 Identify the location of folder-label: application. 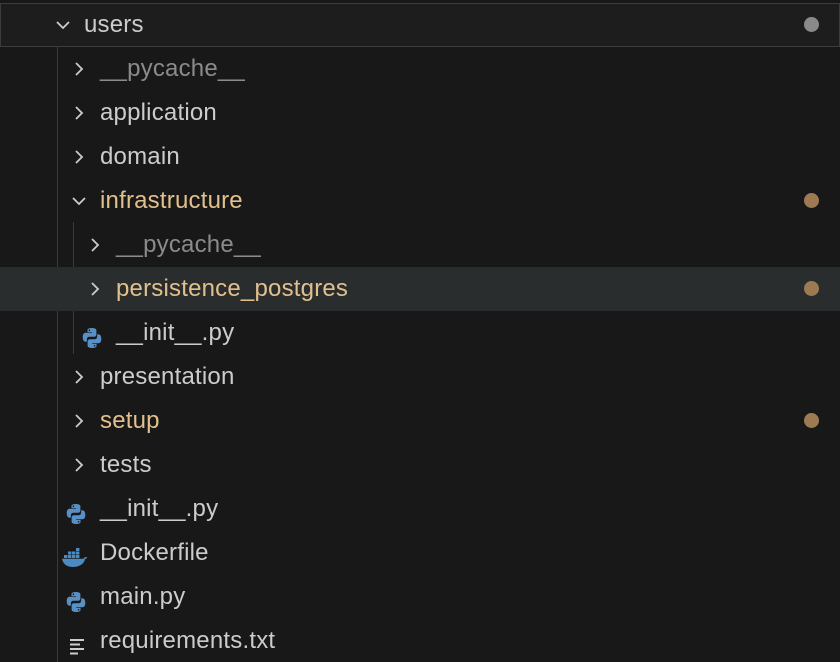
(158, 112).